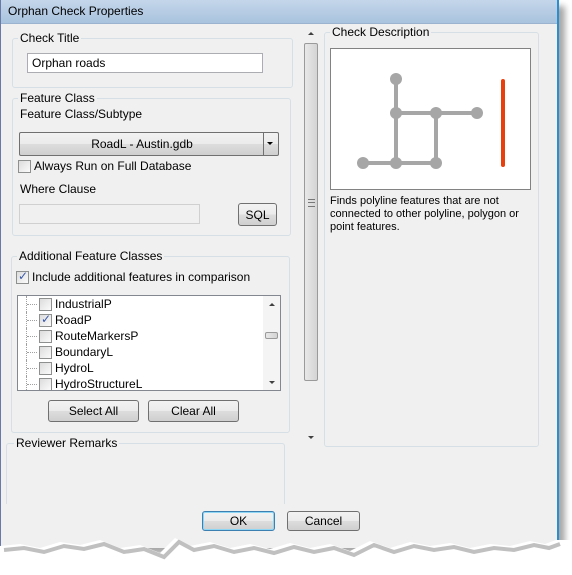  I want to click on orphan-diagram, so click(431, 121).